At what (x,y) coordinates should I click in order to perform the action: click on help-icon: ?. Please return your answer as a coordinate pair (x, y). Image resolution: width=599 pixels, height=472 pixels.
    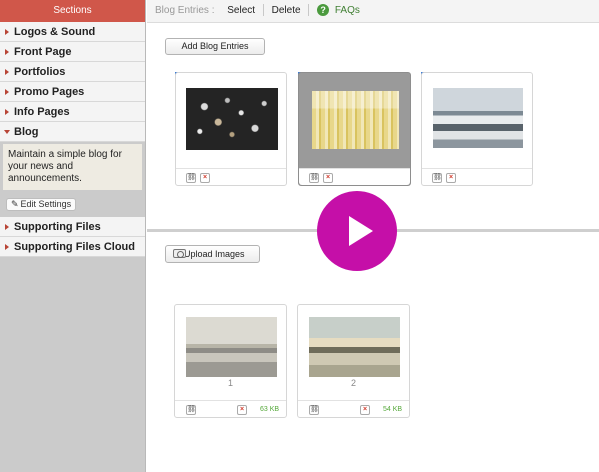
    Looking at the image, I should click on (323, 10).